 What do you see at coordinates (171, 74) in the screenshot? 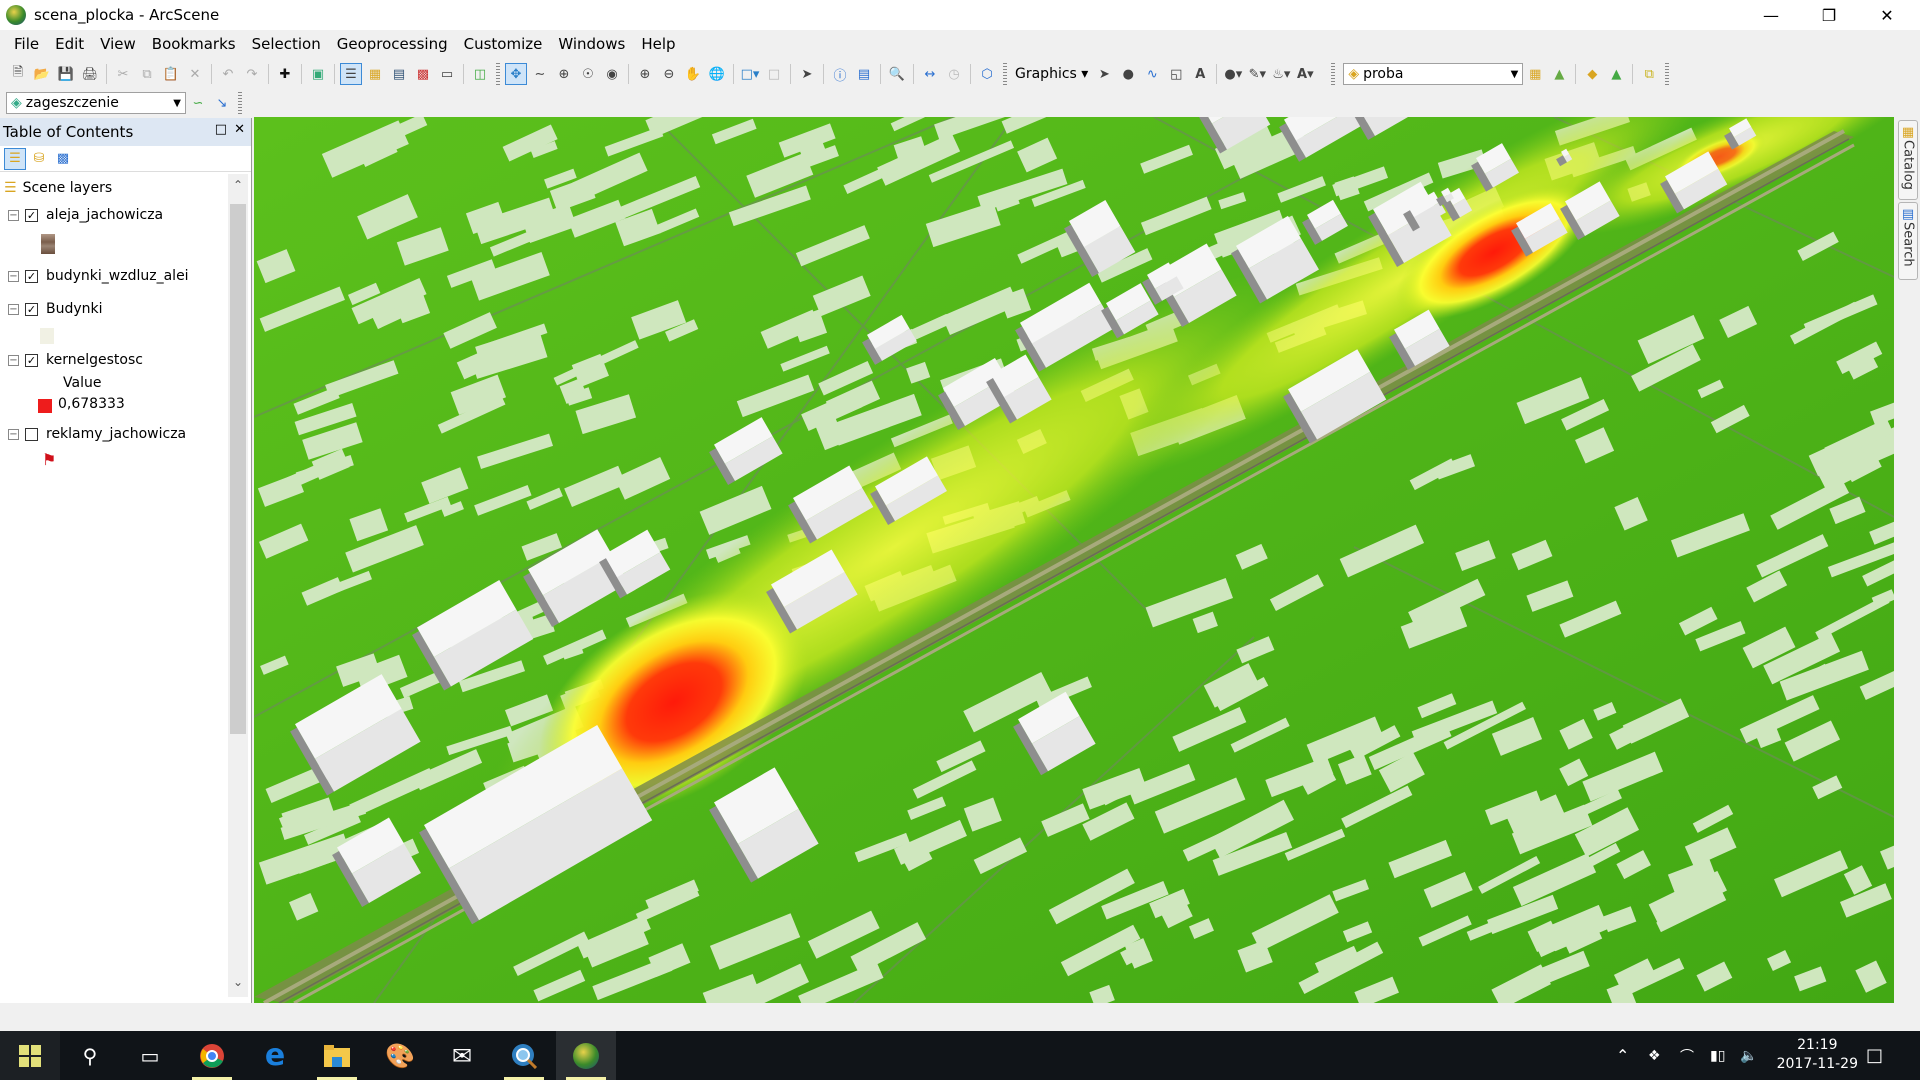
I see `paste-icon: 📋` at bounding box center [171, 74].